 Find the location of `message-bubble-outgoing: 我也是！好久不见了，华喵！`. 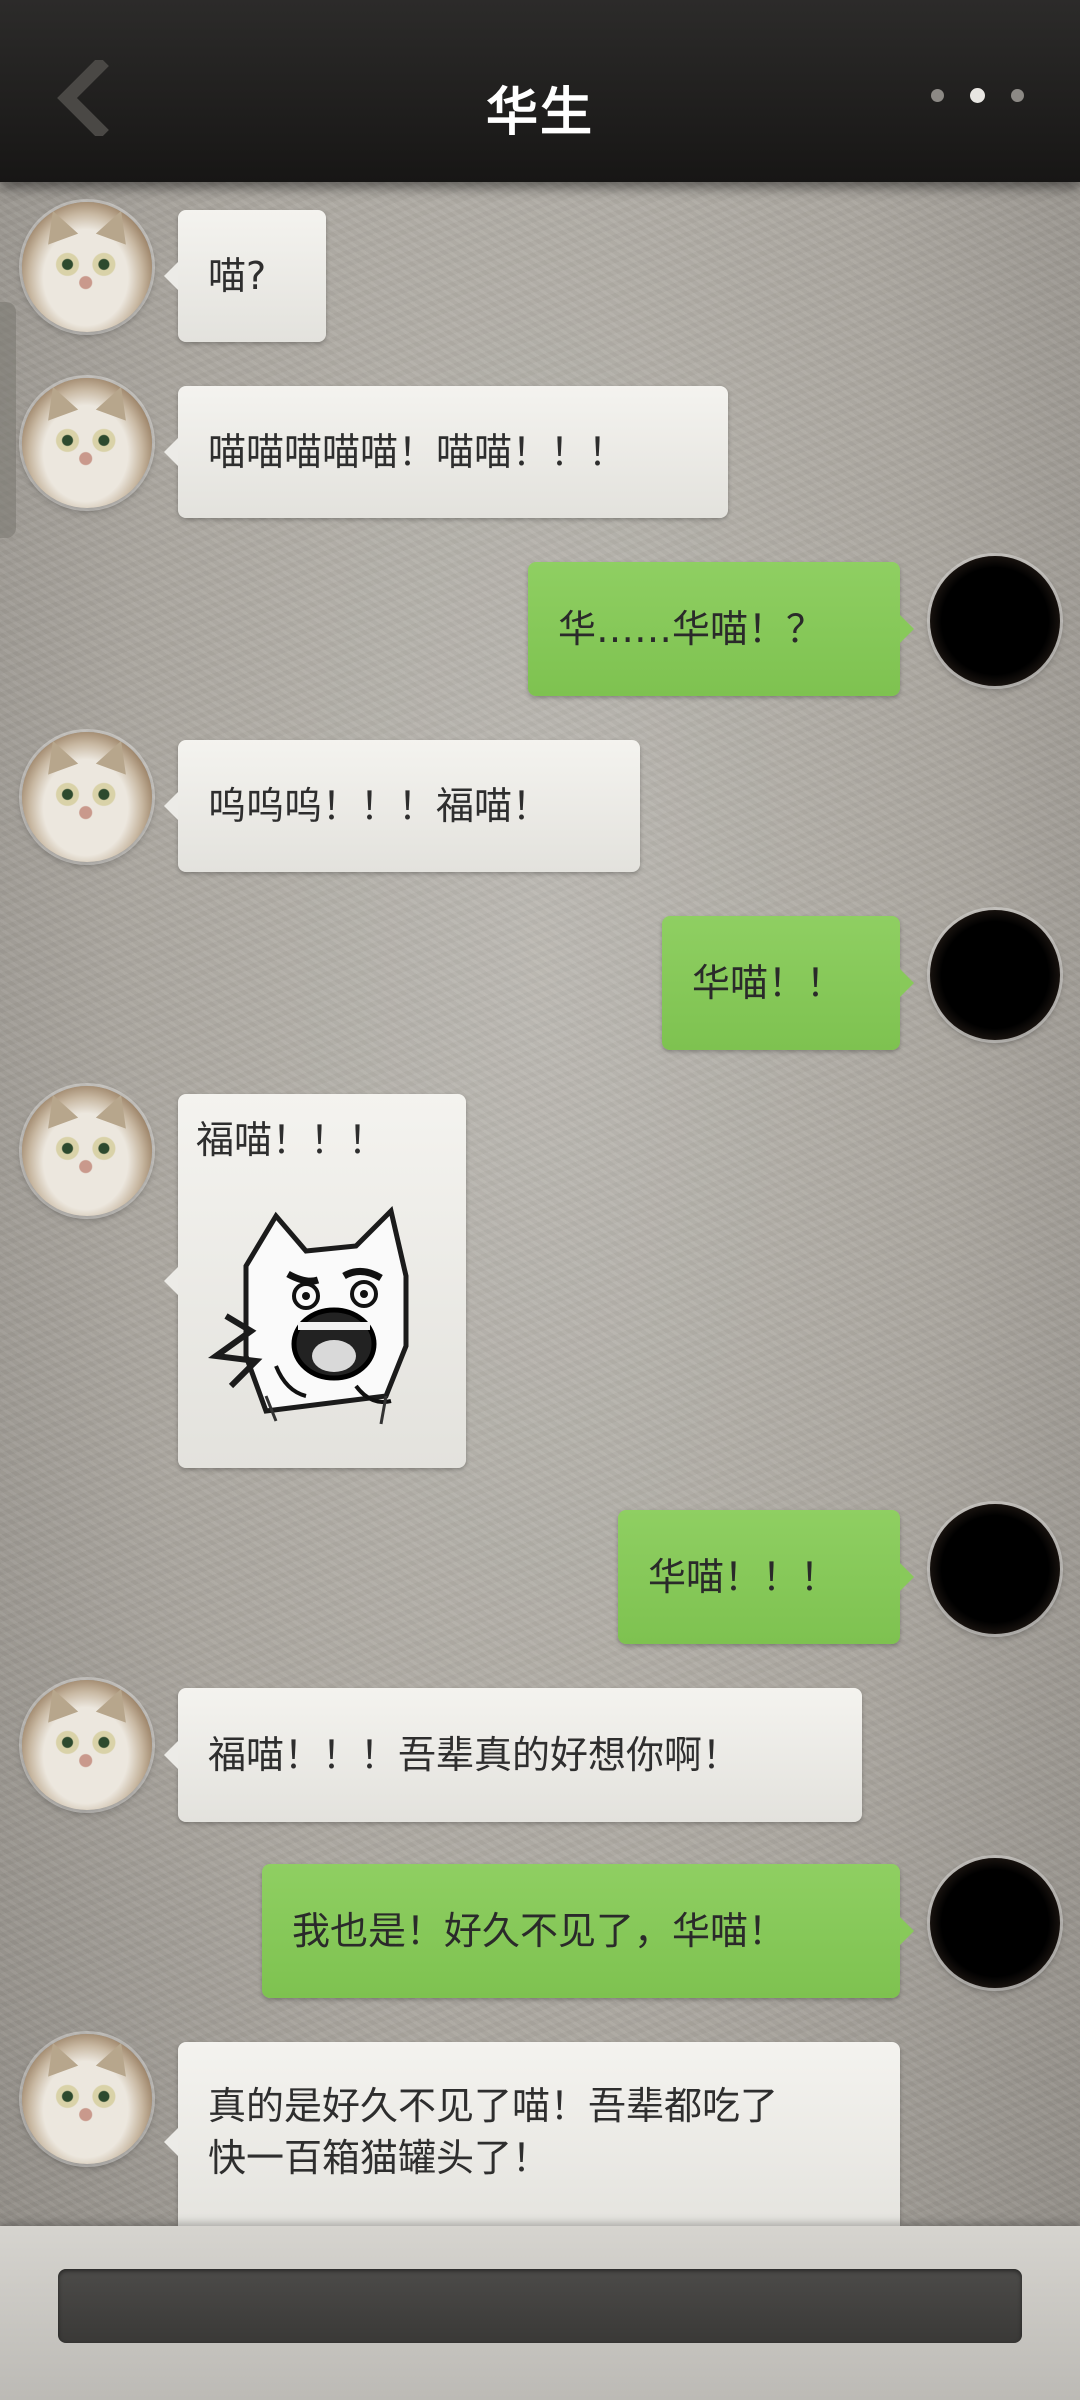

message-bubble-outgoing: 我也是！好久不见了，华喵！ is located at coordinates (588, 1931).